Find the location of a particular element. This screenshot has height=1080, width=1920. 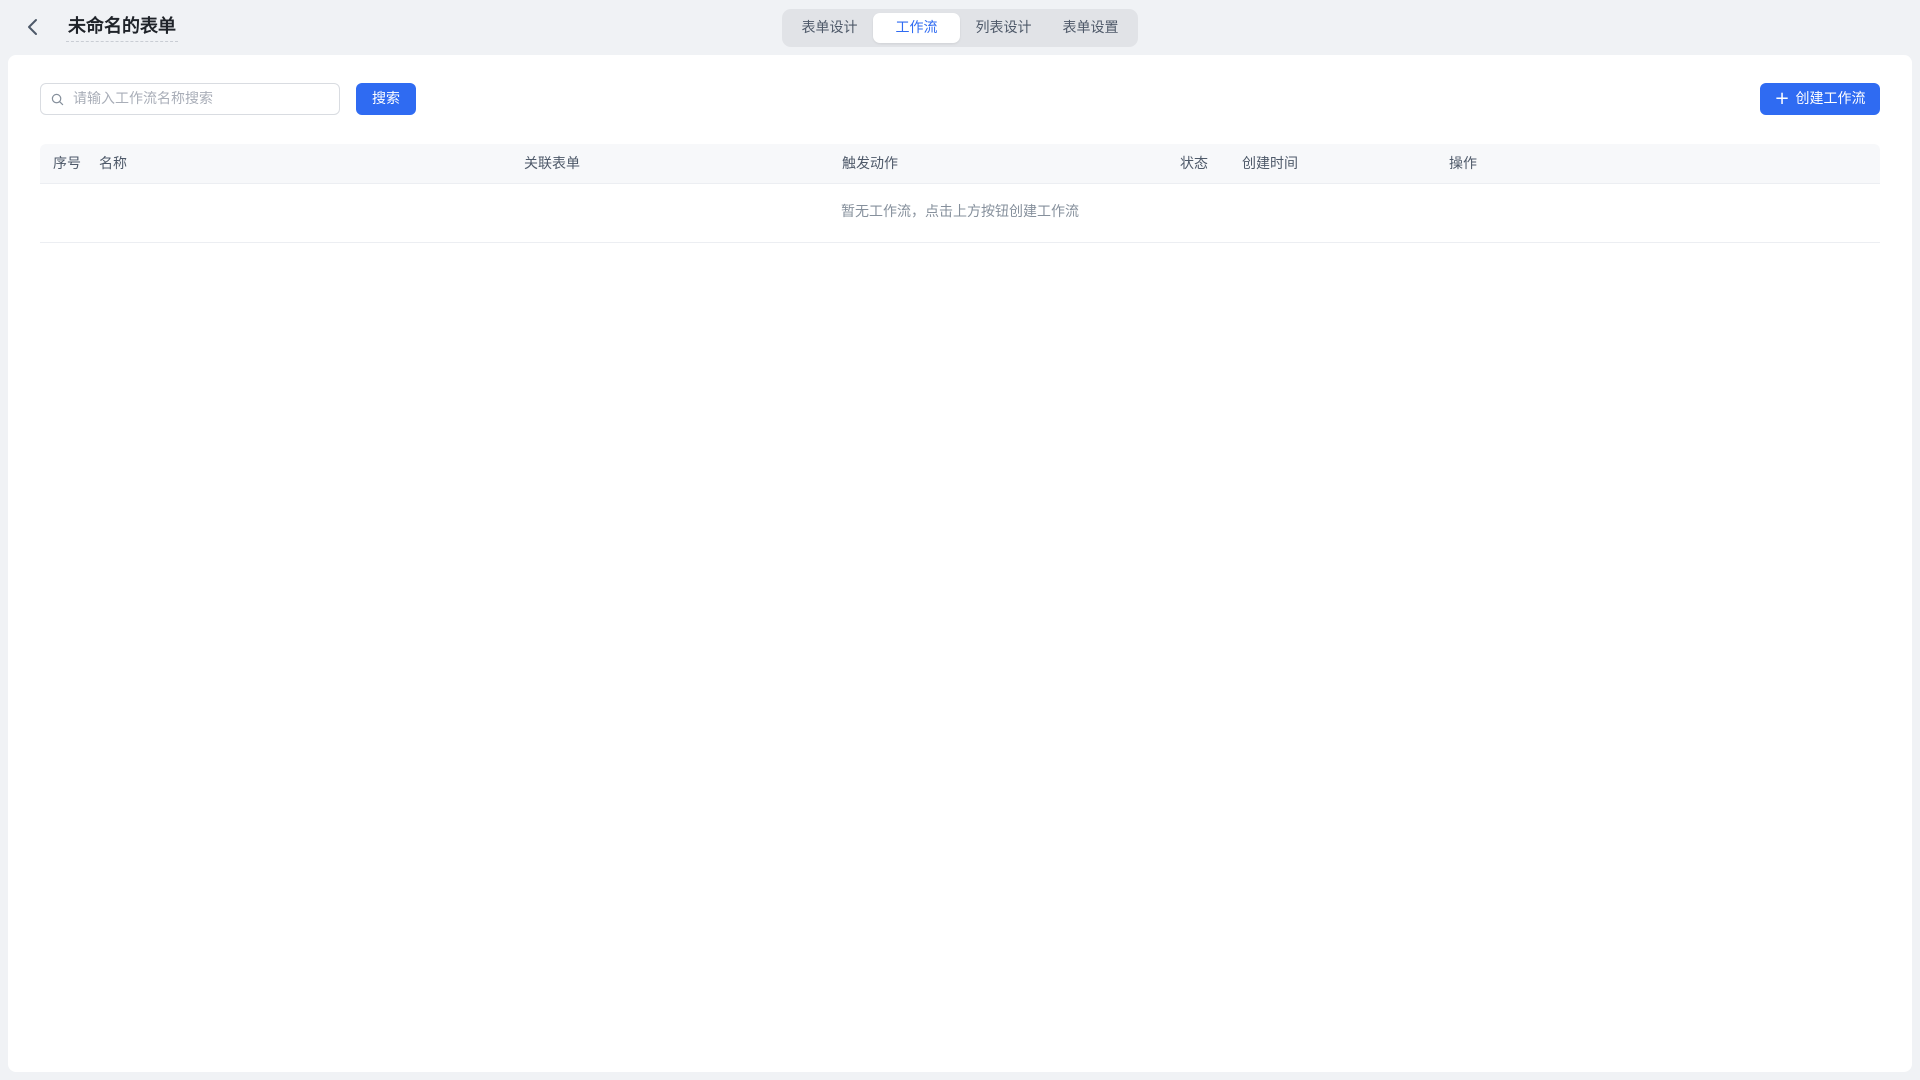

search-button: 搜索 is located at coordinates (386, 99).